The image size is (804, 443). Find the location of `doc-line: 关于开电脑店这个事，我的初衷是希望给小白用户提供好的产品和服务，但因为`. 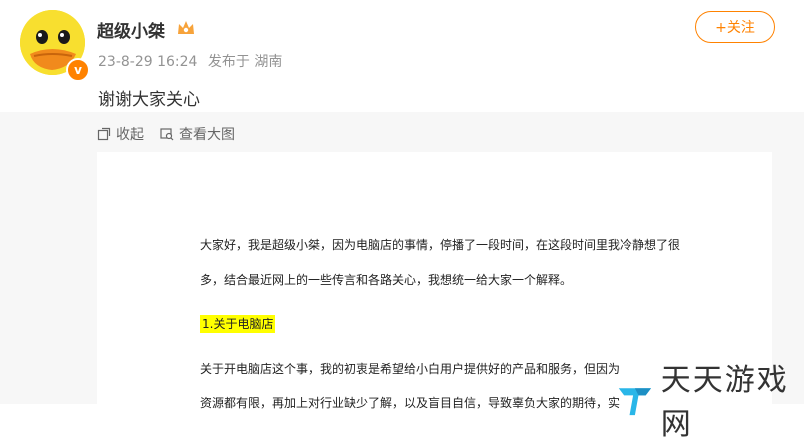

doc-line: 关于开电脑店这个事，我的初衷是希望给小白用户提供好的产品和服务，但因为 is located at coordinates (410, 369).